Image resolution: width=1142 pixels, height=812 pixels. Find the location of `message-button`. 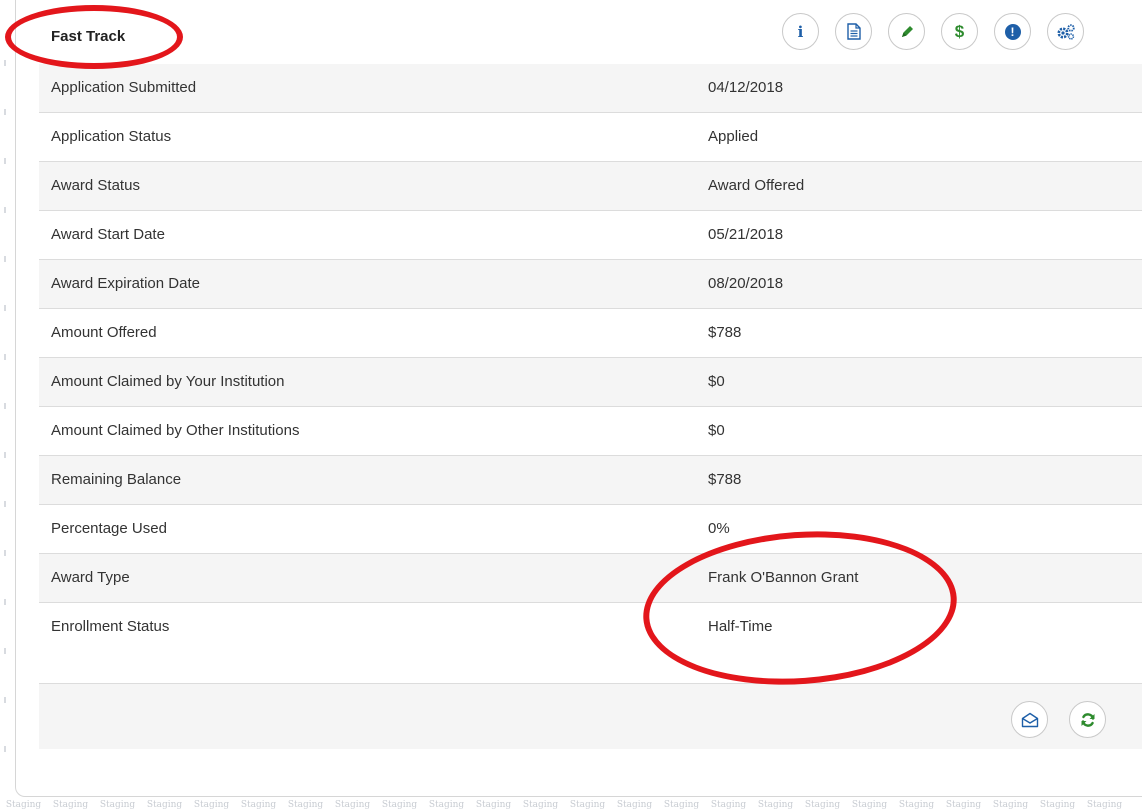

message-button is located at coordinates (1029, 719).